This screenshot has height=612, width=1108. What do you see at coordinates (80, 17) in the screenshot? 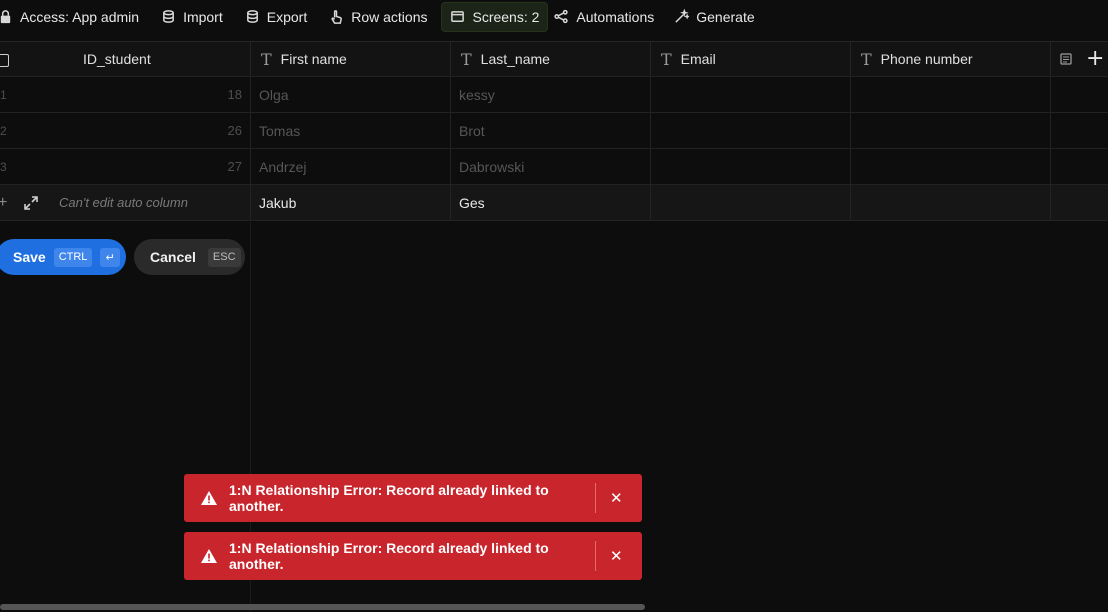
I see `access-button: Access: App admin` at bounding box center [80, 17].